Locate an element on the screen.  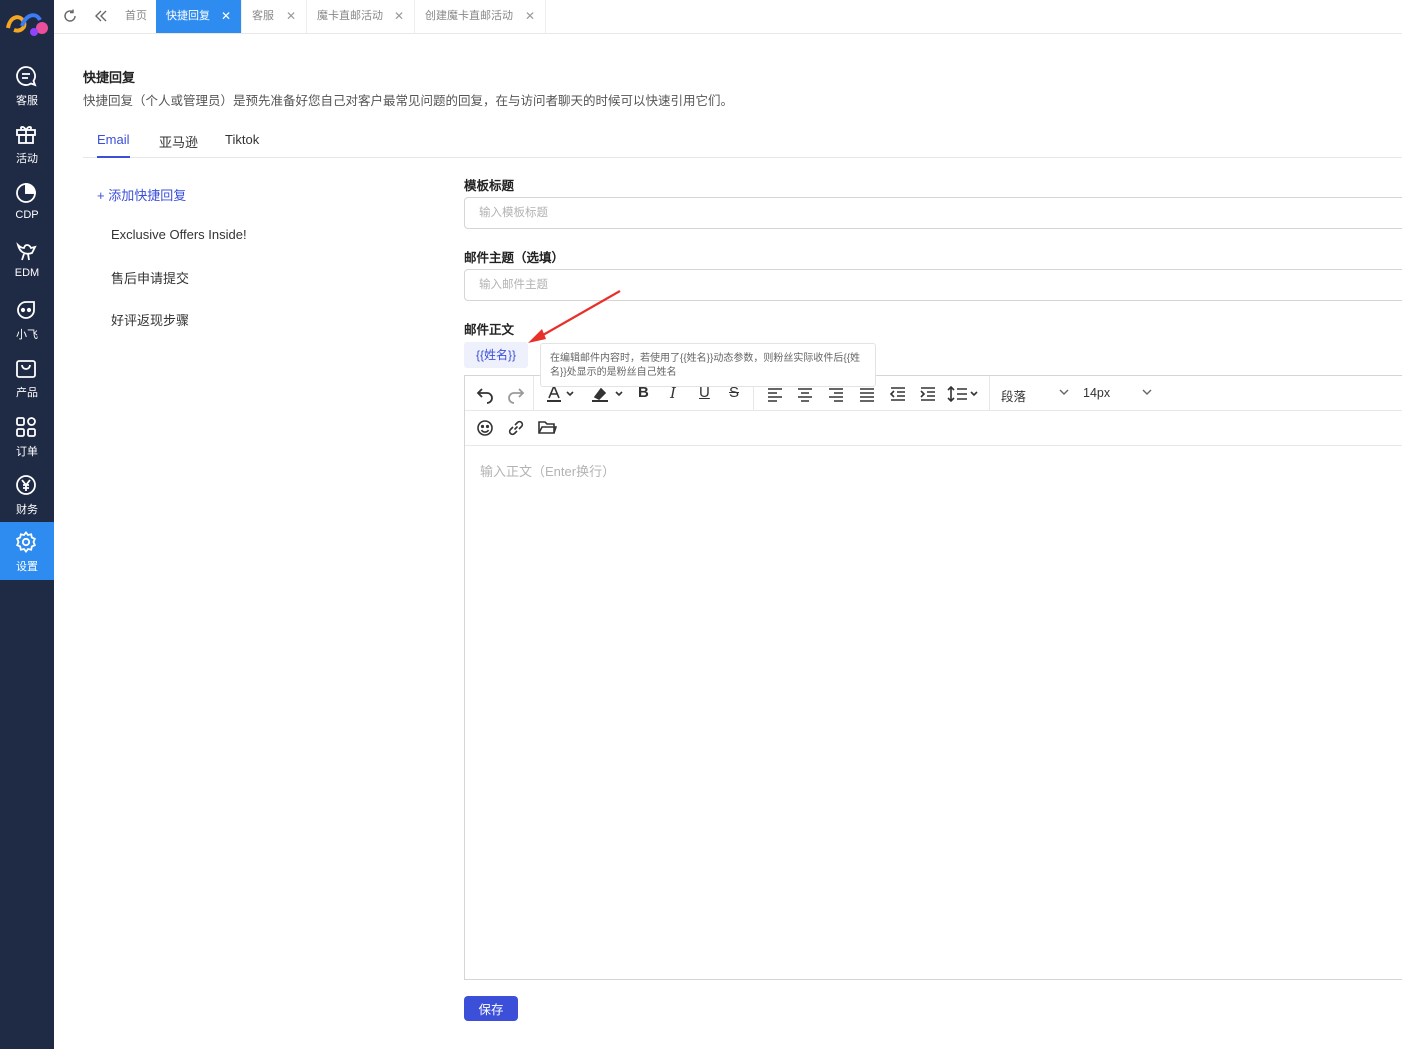
page-title: 快捷回复 is located at coordinates (109, 77).